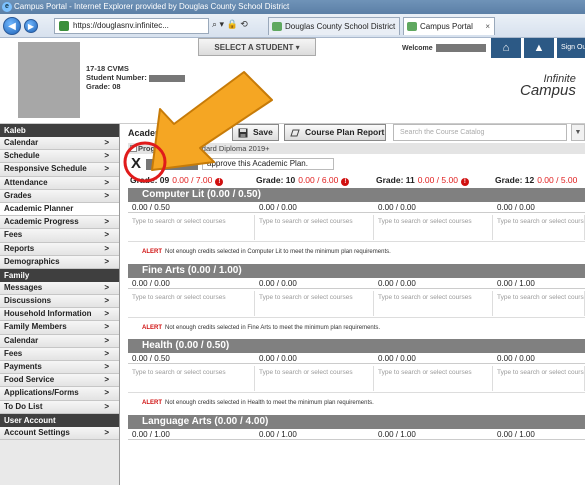 Image resolution: width=585 pixels, height=485 pixels. What do you see at coordinates (135, 77) in the screenshot?
I see `student-info: 17-18 CVMS Student Number: Grade: 08` at bounding box center [135, 77].